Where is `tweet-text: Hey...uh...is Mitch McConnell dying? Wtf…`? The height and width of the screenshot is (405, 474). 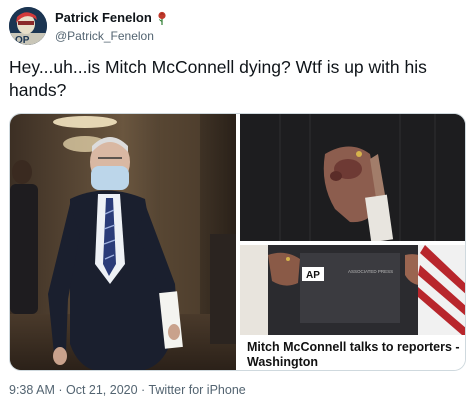
tweet-text: Hey...uh...is Mitch McConnell dying? Wtf… is located at coordinates (218, 78).